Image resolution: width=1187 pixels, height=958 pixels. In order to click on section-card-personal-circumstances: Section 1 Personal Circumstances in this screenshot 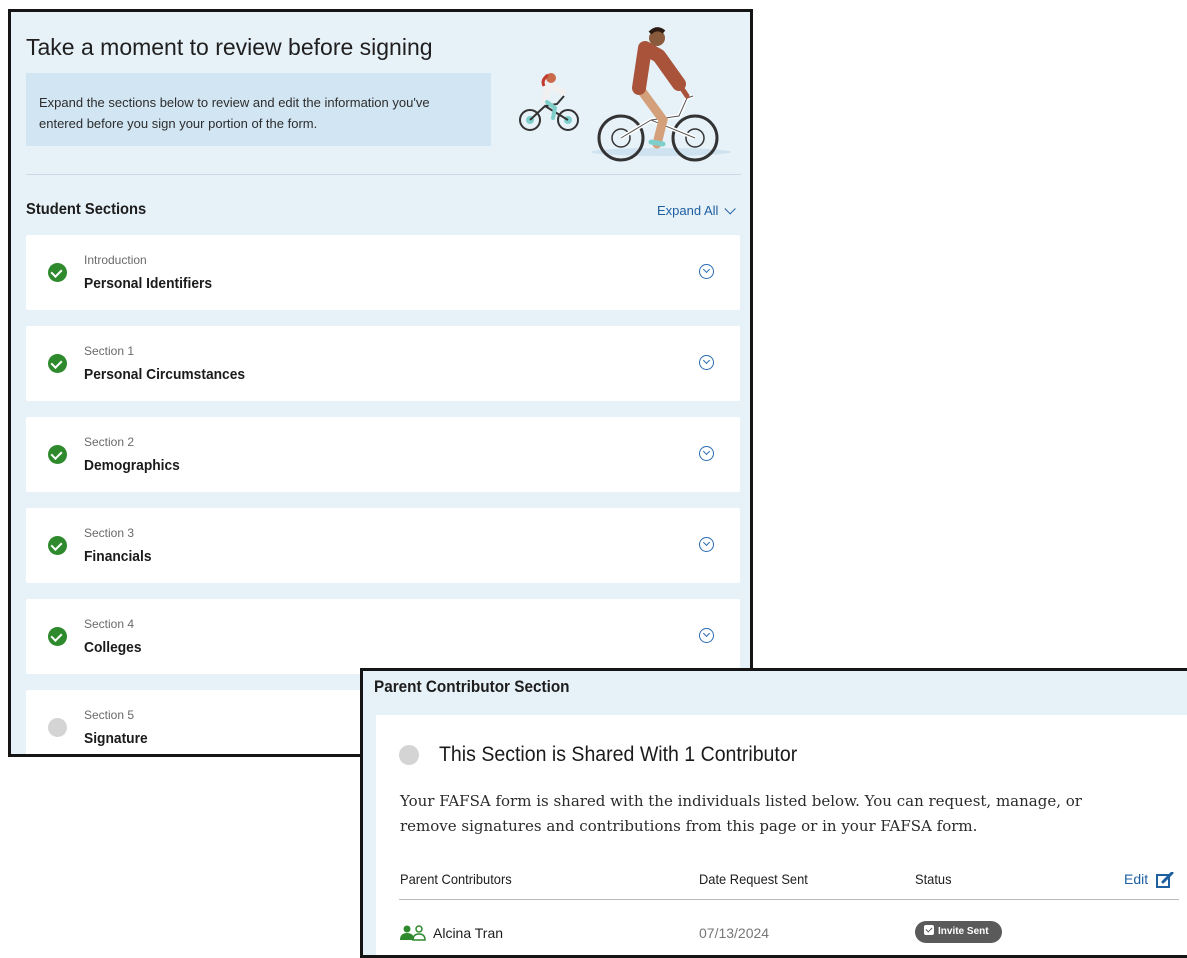, I will do `click(383, 363)`.